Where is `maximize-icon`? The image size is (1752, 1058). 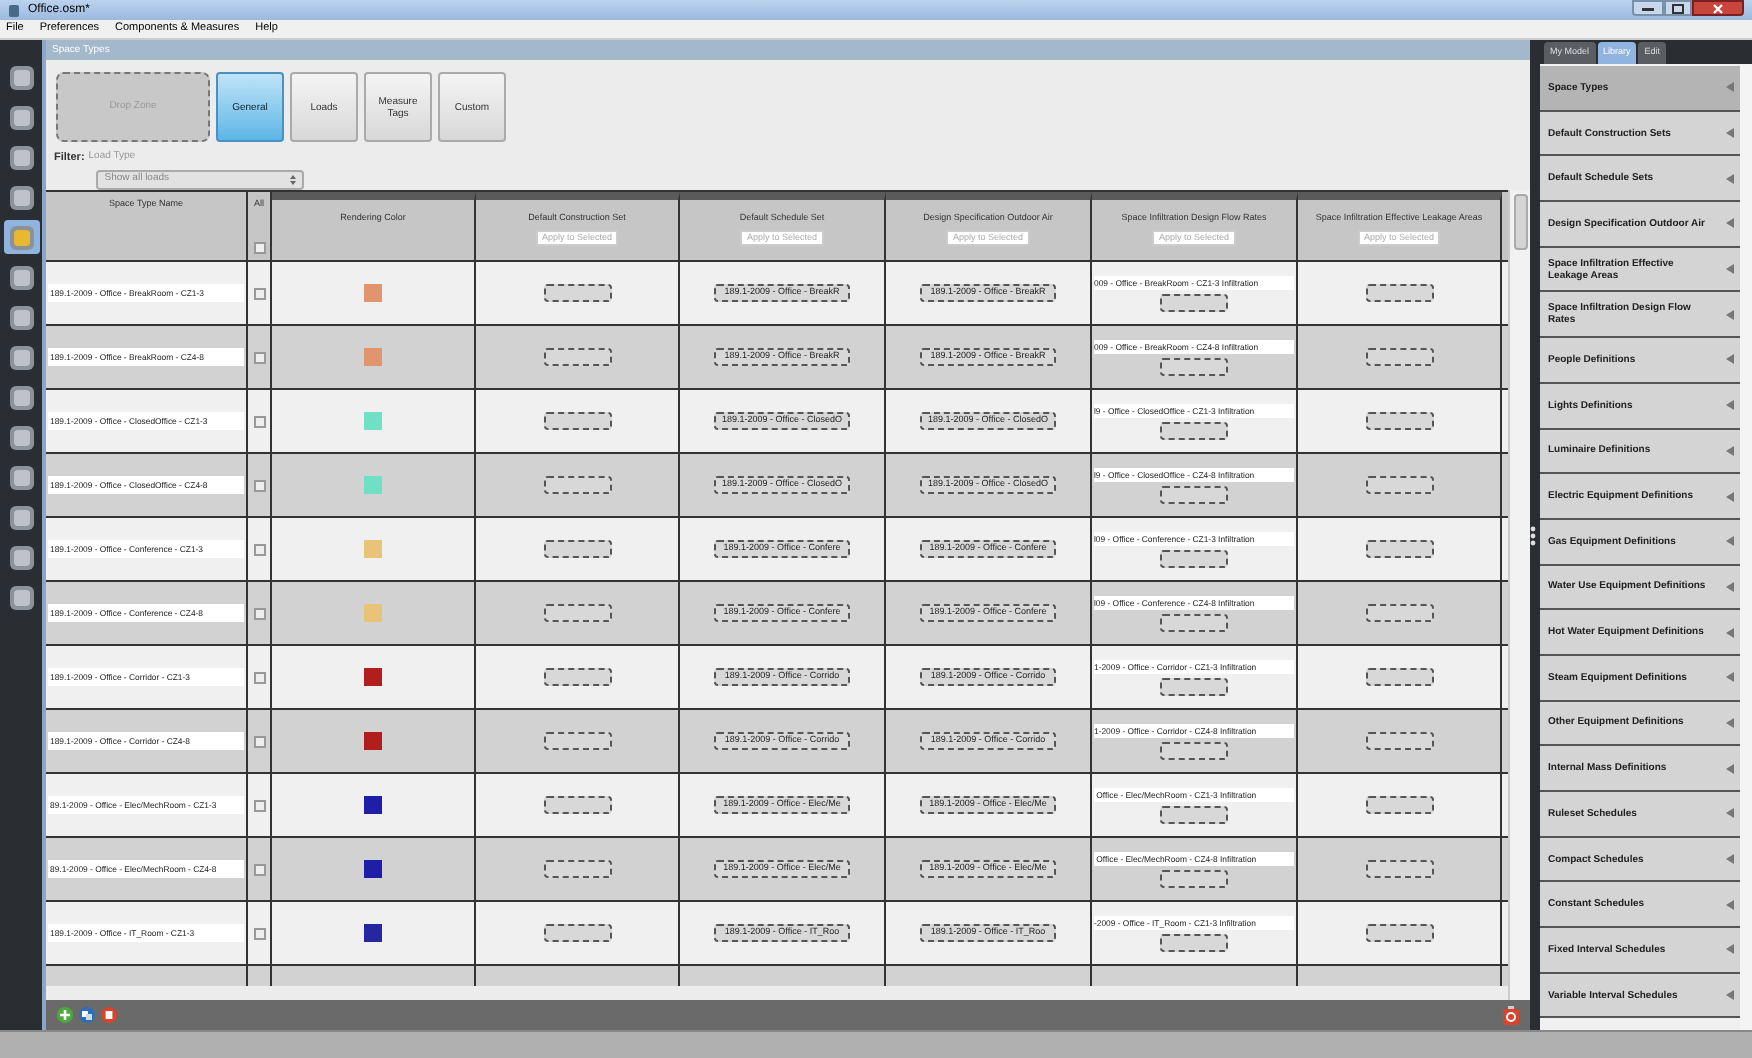
maximize-icon is located at coordinates (1678, 8).